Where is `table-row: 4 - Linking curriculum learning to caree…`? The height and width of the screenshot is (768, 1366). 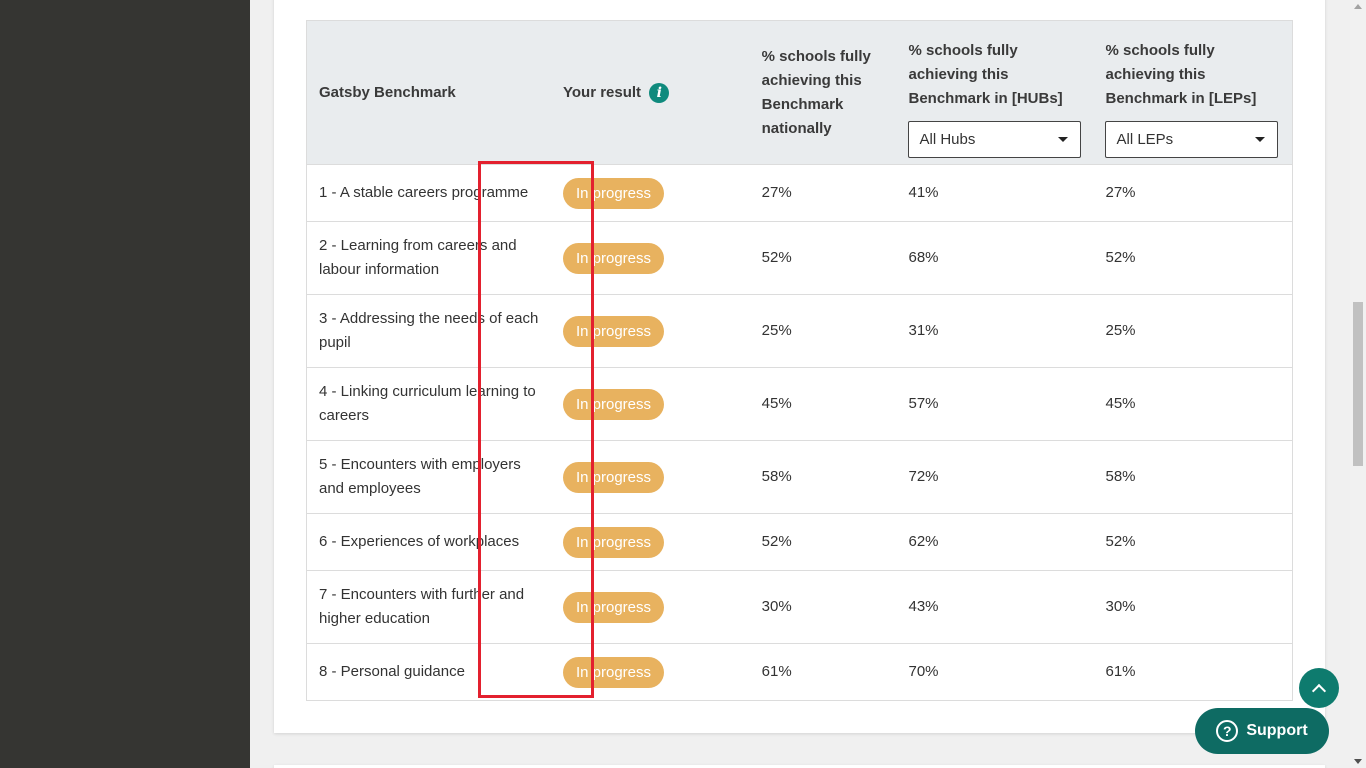
table-row: 4 - Linking curriculum learning to caree… is located at coordinates (799, 404).